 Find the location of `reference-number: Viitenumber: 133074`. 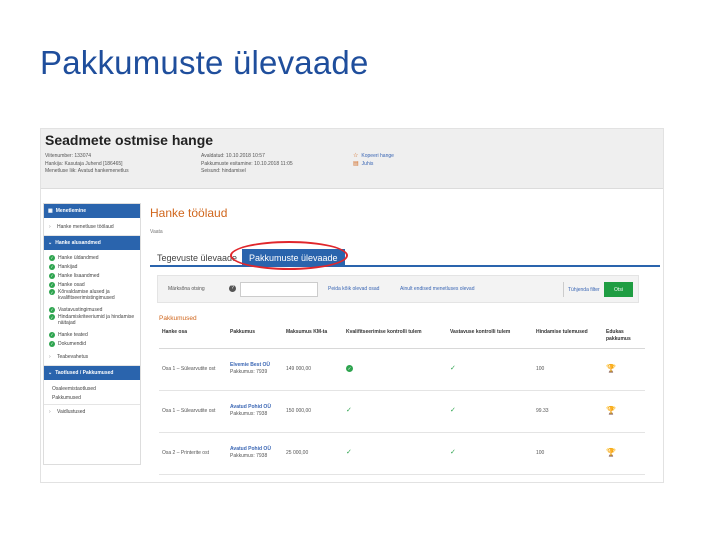

reference-number: Viitenumber: 133074 is located at coordinates (68, 156).